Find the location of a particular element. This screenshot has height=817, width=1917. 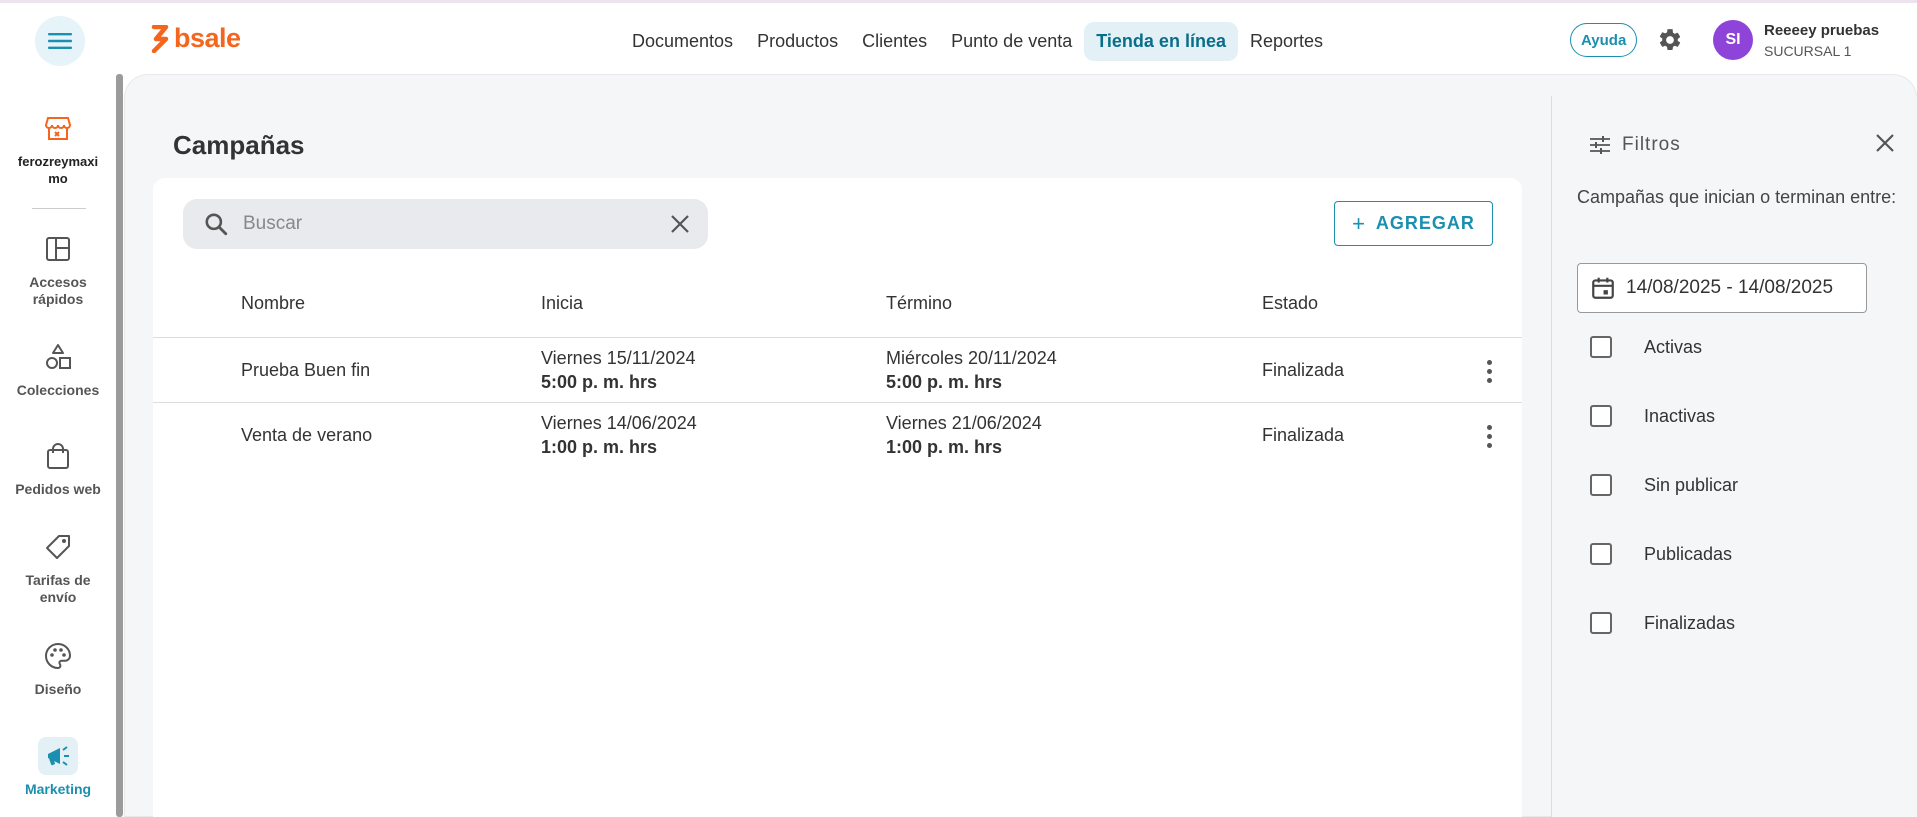

shopping-bag-icon is located at coordinates (58, 456).